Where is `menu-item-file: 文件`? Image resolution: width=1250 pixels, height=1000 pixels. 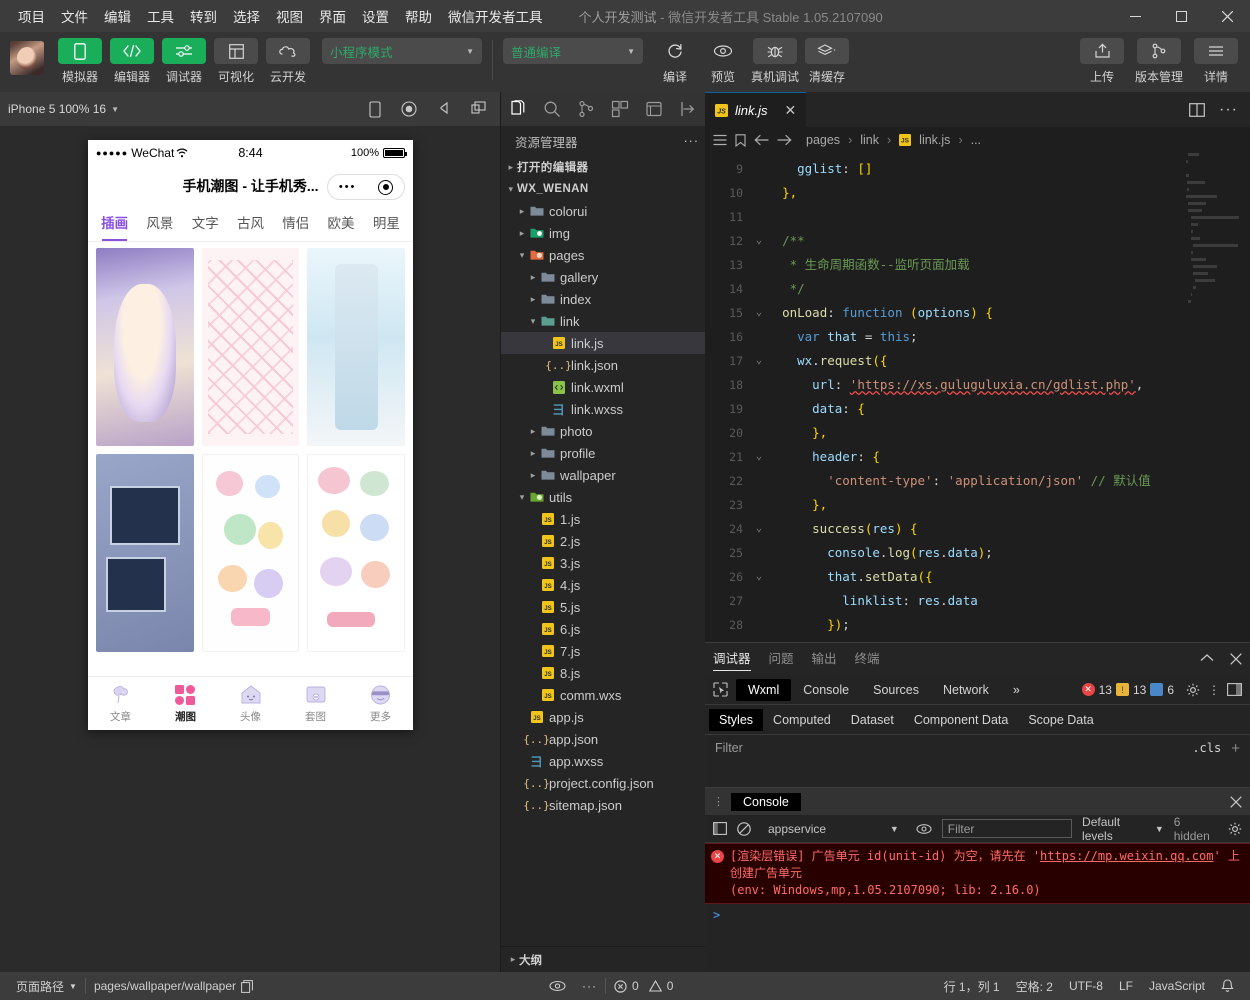 menu-item-file: 文件 is located at coordinates (74, 16).